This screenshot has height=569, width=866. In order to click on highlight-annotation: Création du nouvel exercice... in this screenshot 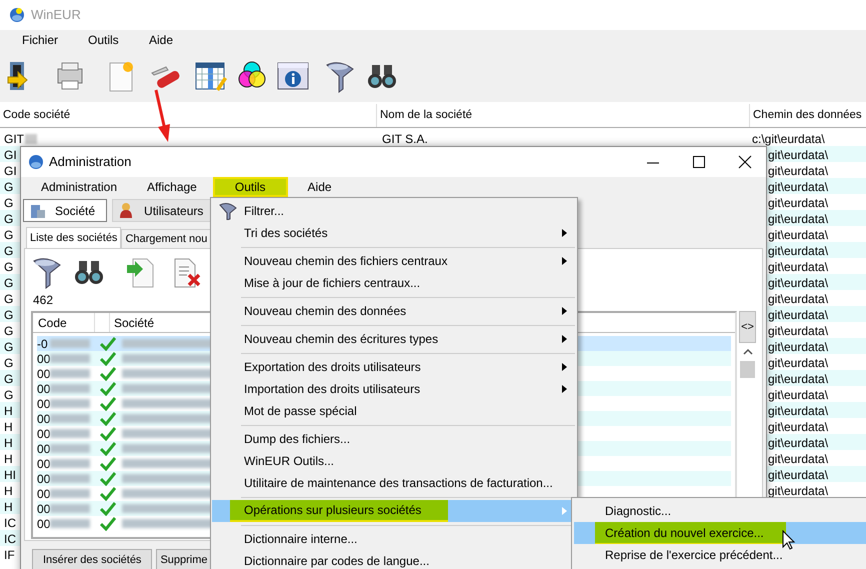, I will do `click(690, 533)`.